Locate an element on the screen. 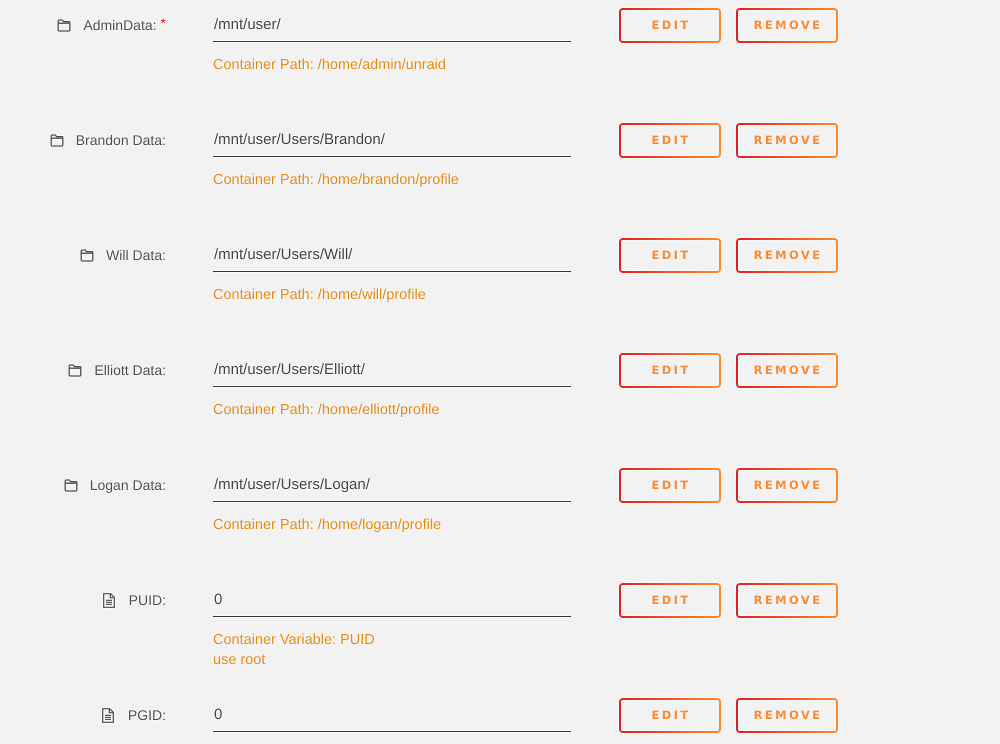 The height and width of the screenshot is (744, 1000). input-field: /mnt/user/Users/Brandon/ is located at coordinates (392, 140).